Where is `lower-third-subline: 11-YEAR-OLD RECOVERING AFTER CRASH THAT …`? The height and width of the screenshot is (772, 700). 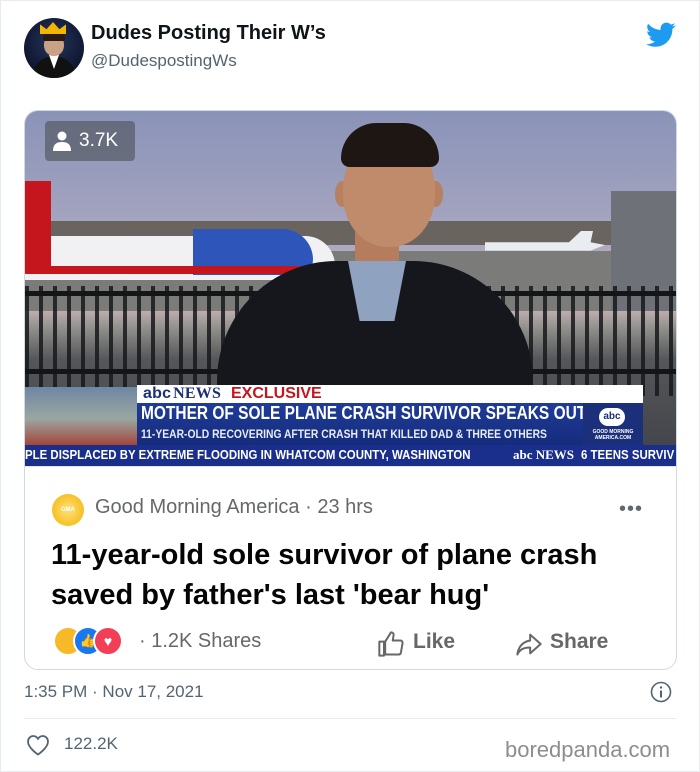
lower-third-subline: 11-YEAR-OLD RECOVERING AFTER CRASH THAT … is located at coordinates (344, 434).